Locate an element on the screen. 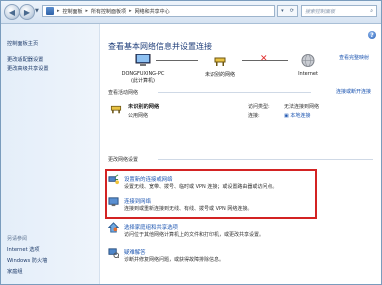 This screenshot has width=382, height=285. task-title: 设置新的连接或网络 is located at coordinates (148, 179).